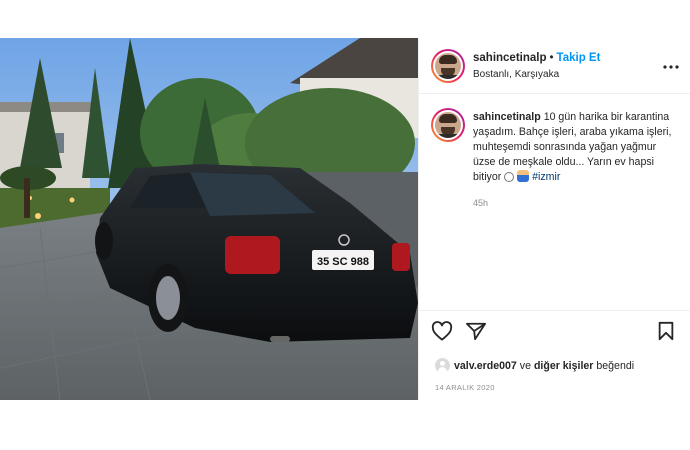  I want to click on location-link: Bostanlı, Karşıyaka, so click(516, 74).